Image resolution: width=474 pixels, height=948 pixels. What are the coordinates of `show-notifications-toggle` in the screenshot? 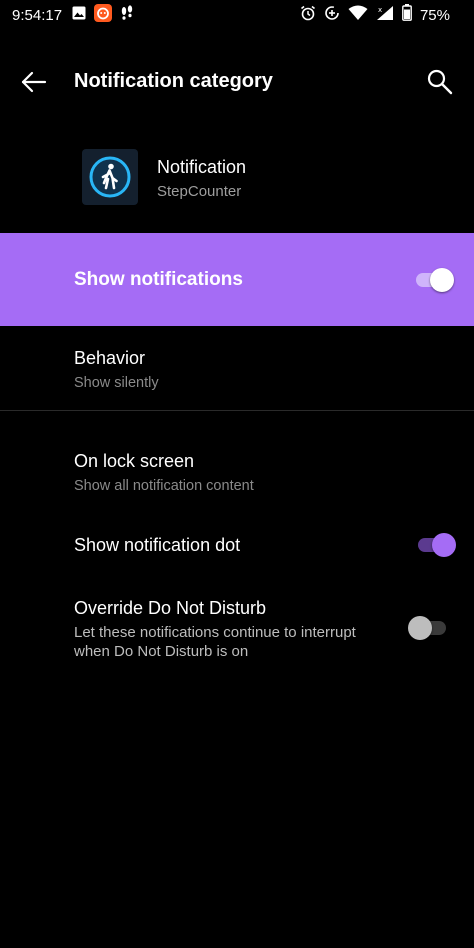 It's located at (434, 280).